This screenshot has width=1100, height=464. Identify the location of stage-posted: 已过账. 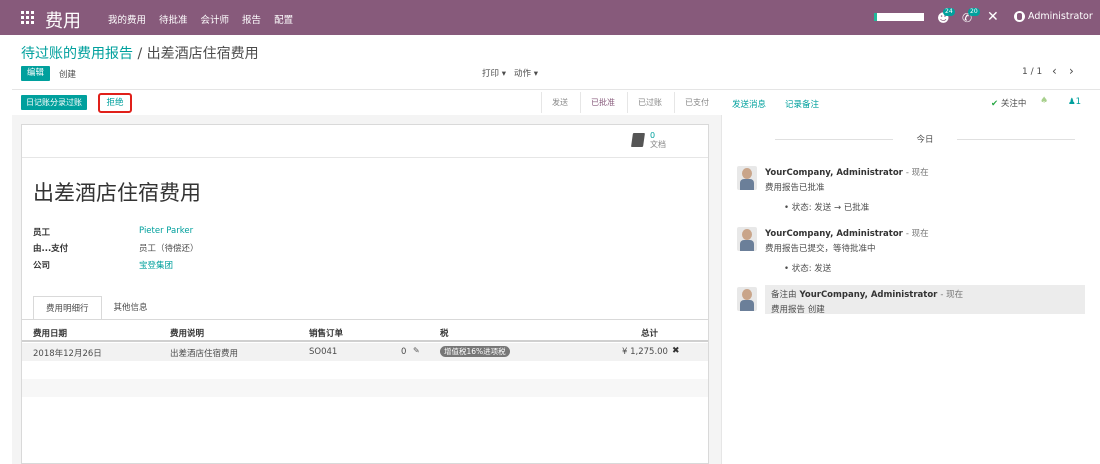
(650, 102).